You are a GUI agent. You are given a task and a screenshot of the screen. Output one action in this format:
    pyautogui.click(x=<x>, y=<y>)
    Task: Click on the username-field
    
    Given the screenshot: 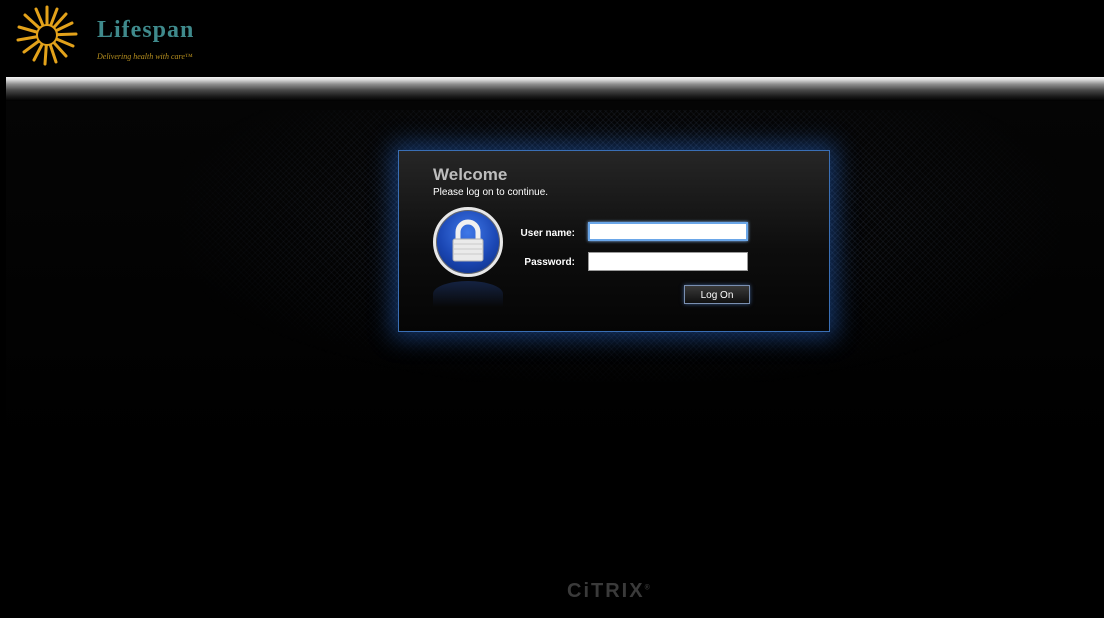 What is the action you would take?
    pyautogui.click(x=668, y=231)
    